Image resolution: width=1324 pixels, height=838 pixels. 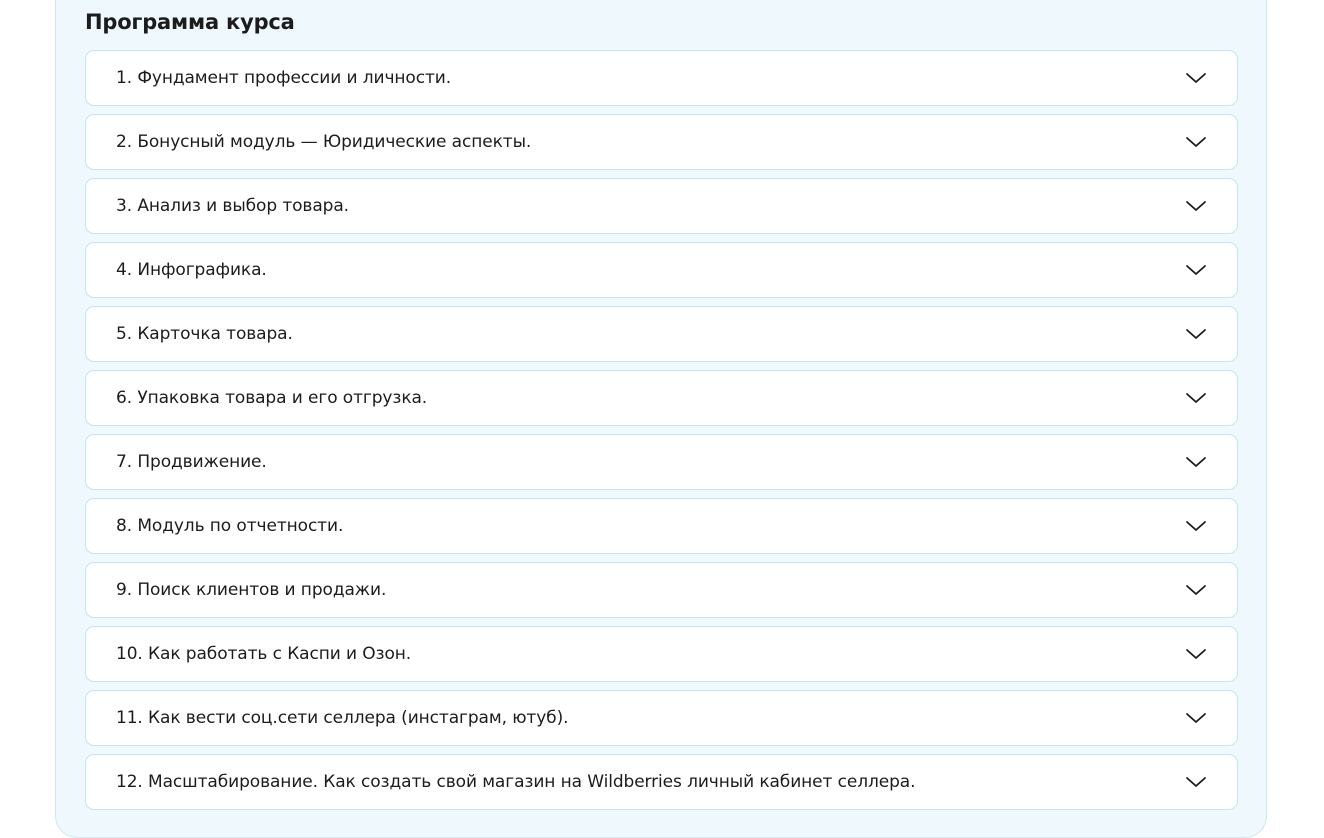 I want to click on accordion-item-10: 10. Как работать с Каспи и Озон., so click(x=661, y=654).